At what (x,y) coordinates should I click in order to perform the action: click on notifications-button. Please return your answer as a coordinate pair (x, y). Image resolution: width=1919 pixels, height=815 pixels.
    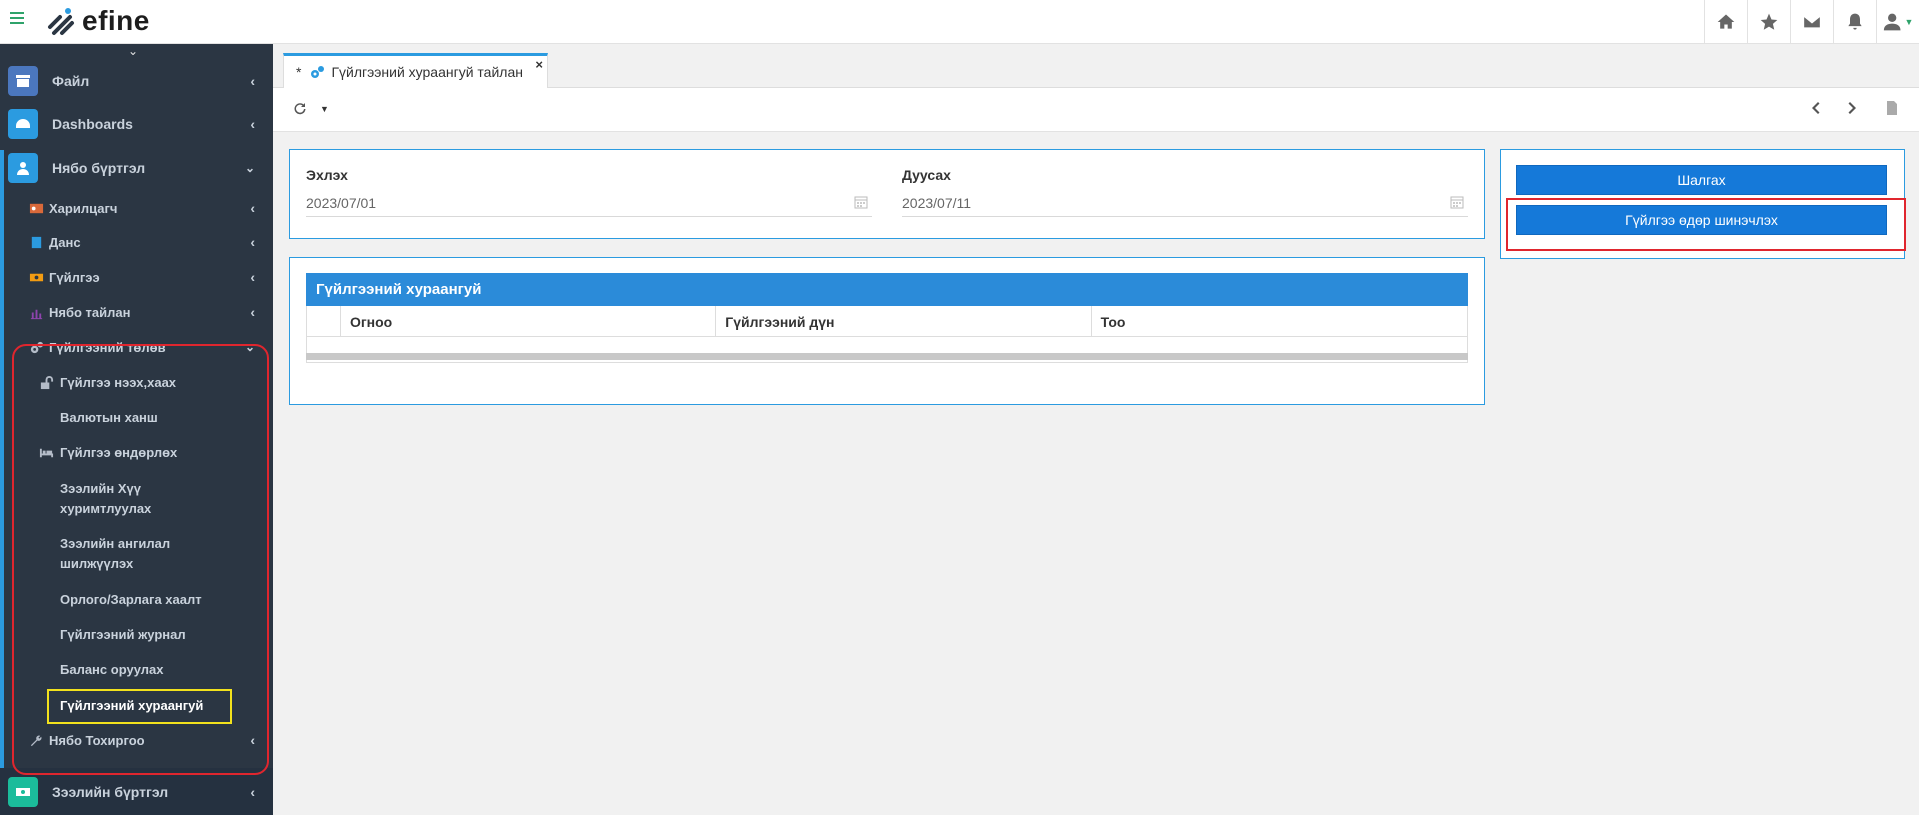
    Looking at the image, I should click on (1854, 22).